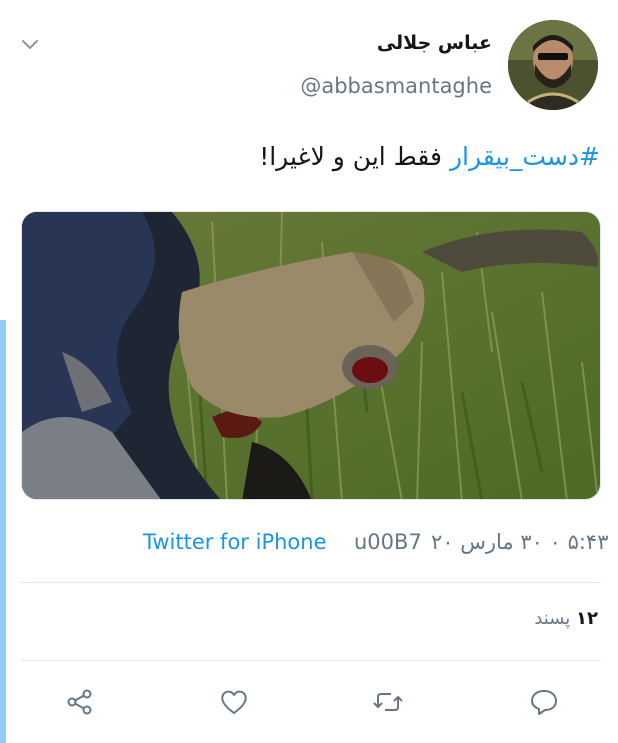  What do you see at coordinates (396, 86) in the screenshot?
I see `author-handle: @abbasmantaghe` at bounding box center [396, 86].